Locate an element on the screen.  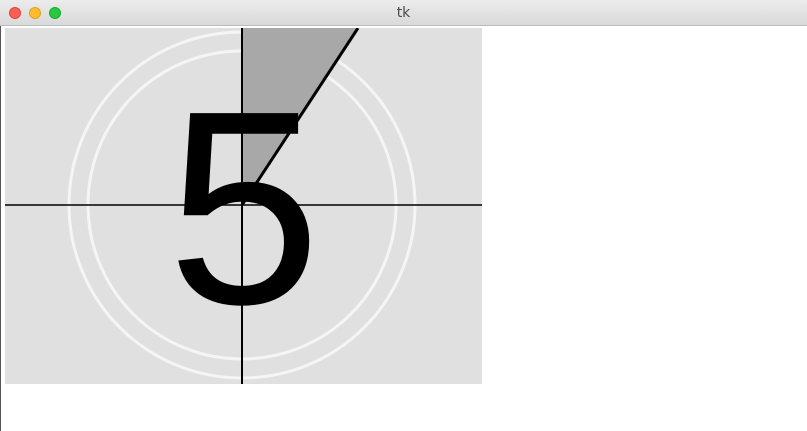
countdown-digit: 5 is located at coordinates (244, 208).